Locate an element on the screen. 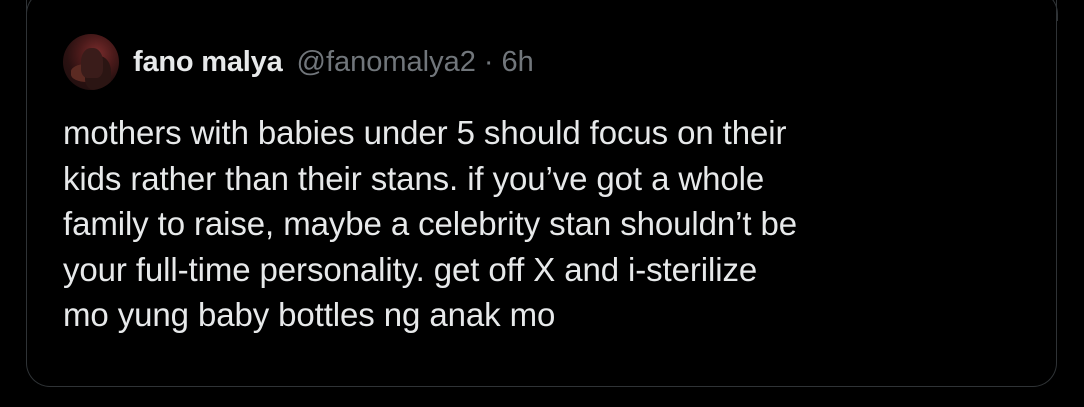  tweet-header: fano malya @fanomalya2 · 6h is located at coordinates (298, 62).